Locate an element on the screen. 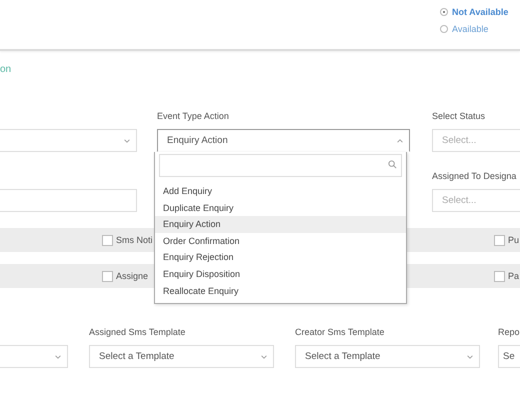 The image size is (520, 410). field-label: Creator Sms Template is located at coordinates (340, 333).